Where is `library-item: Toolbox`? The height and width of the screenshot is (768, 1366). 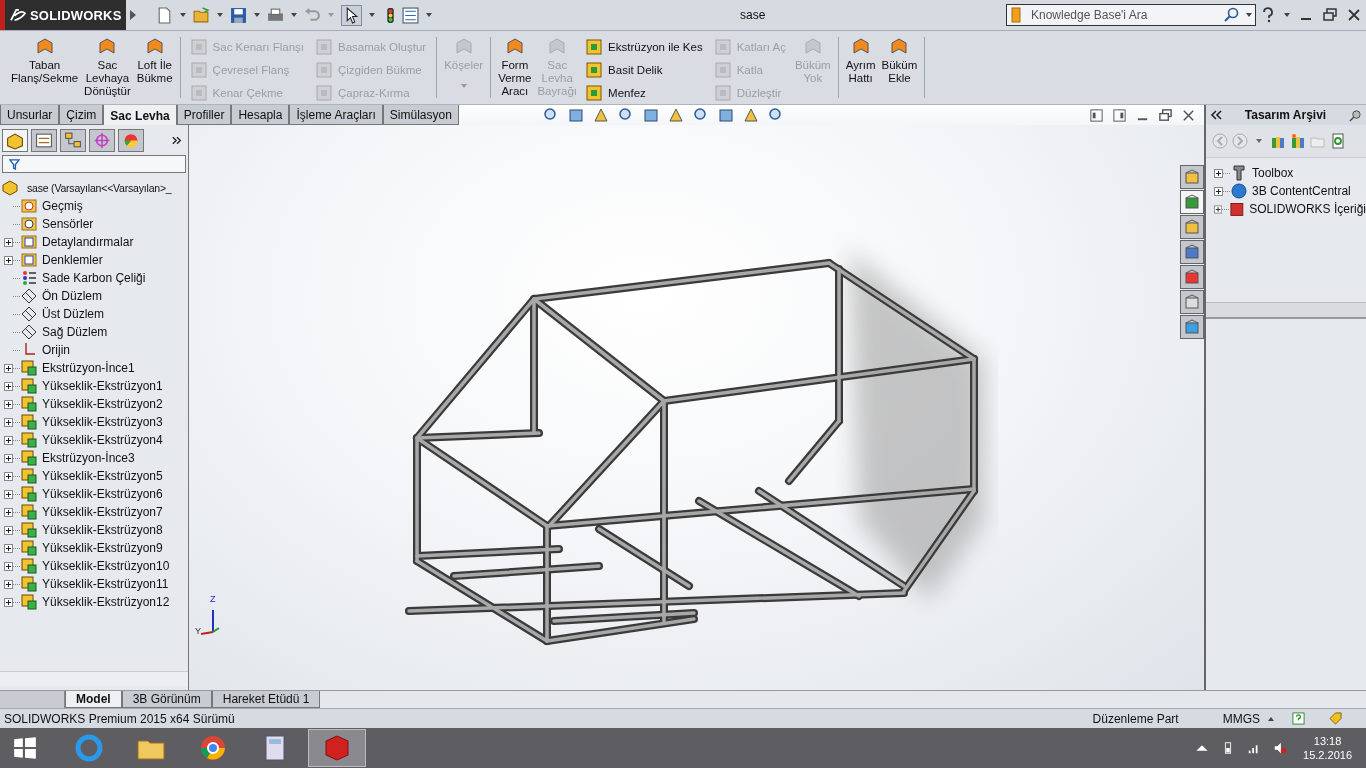 library-item: Toolbox is located at coordinates (1273, 173).